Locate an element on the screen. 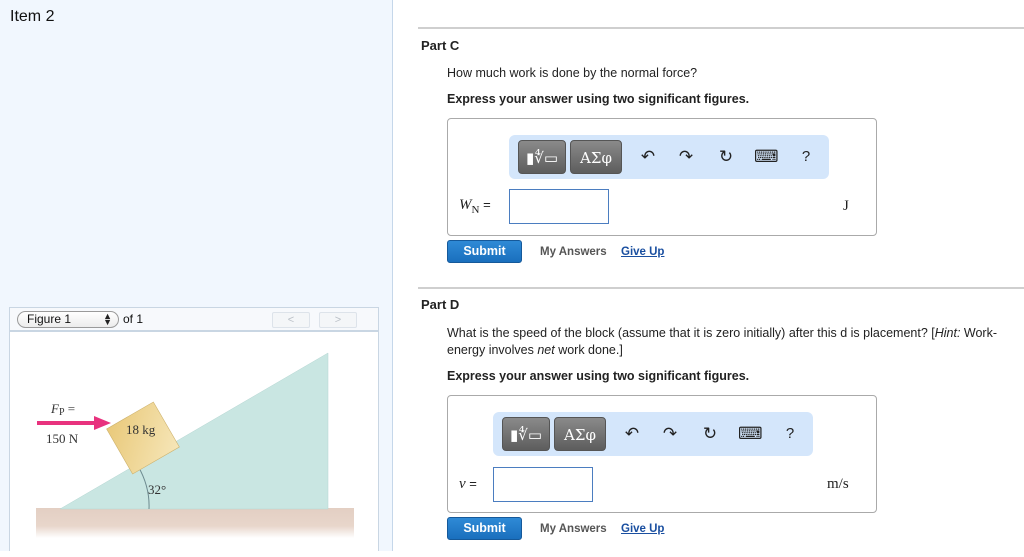 The width and height of the screenshot is (1024, 557). part-c-give-up-link: Give Up is located at coordinates (642, 252).